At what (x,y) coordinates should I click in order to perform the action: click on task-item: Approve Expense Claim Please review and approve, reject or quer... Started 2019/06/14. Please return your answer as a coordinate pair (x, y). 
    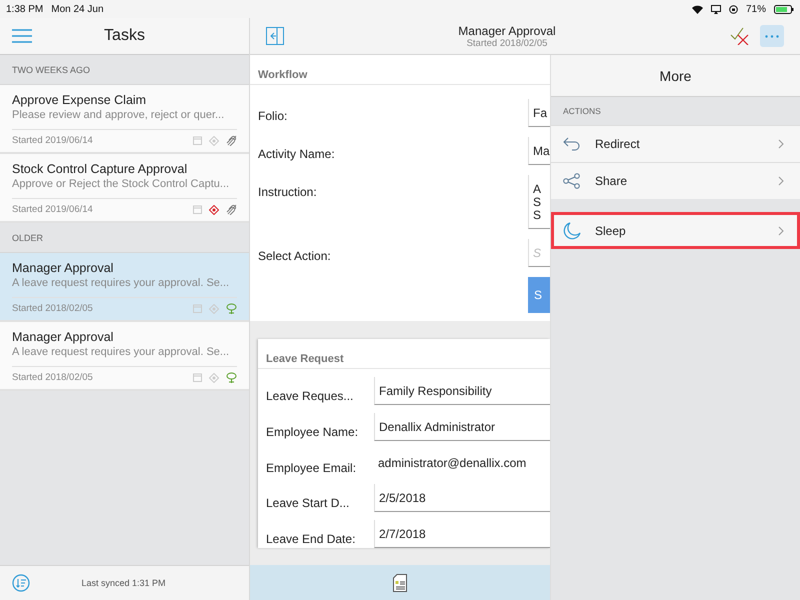
    Looking at the image, I should click on (124, 119).